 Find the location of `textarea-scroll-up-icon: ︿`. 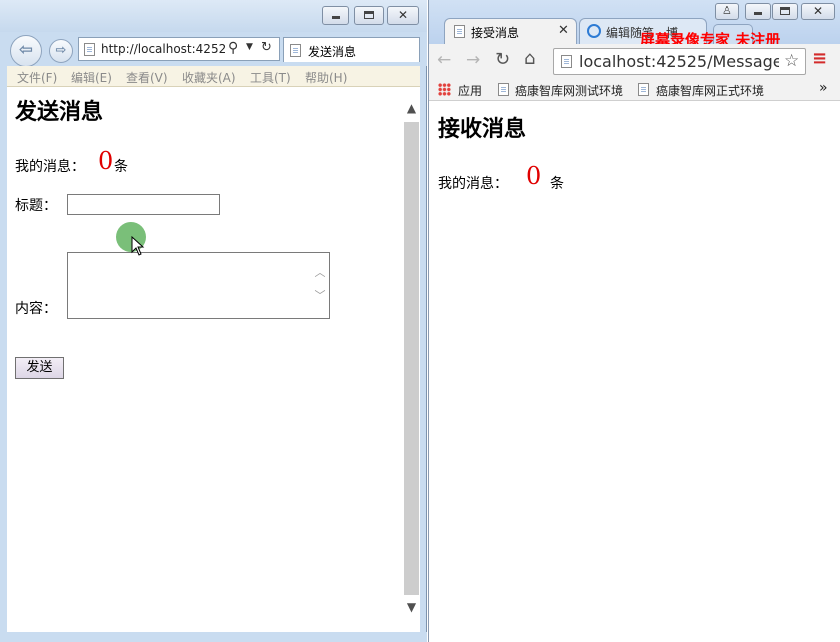

textarea-scroll-up-icon: ︿ is located at coordinates (320, 272).